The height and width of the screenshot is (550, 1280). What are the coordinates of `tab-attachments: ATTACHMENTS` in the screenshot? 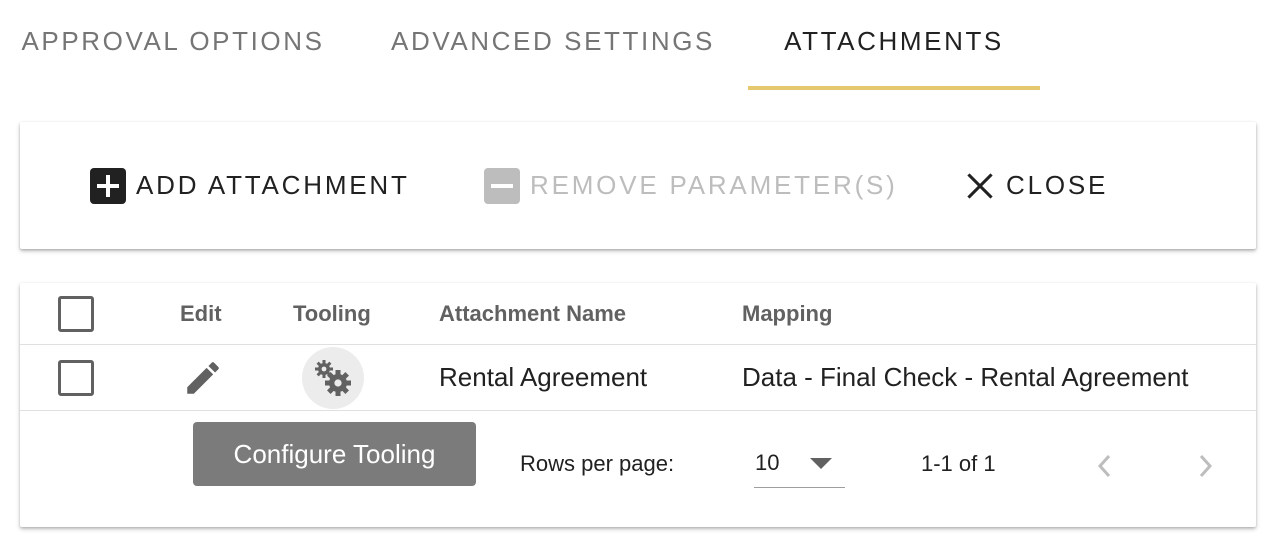 It's located at (894, 45).